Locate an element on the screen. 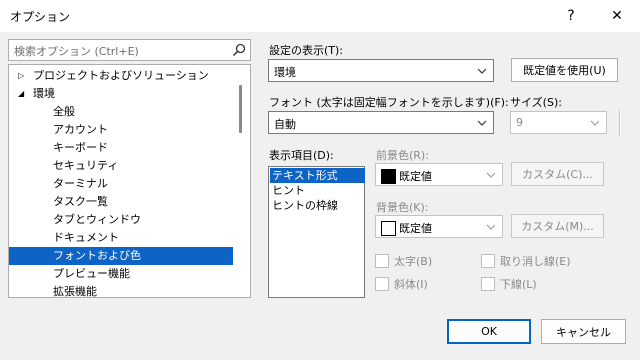 This screenshot has width=640, height=360. show-settings-value: 環境 is located at coordinates (285, 72).